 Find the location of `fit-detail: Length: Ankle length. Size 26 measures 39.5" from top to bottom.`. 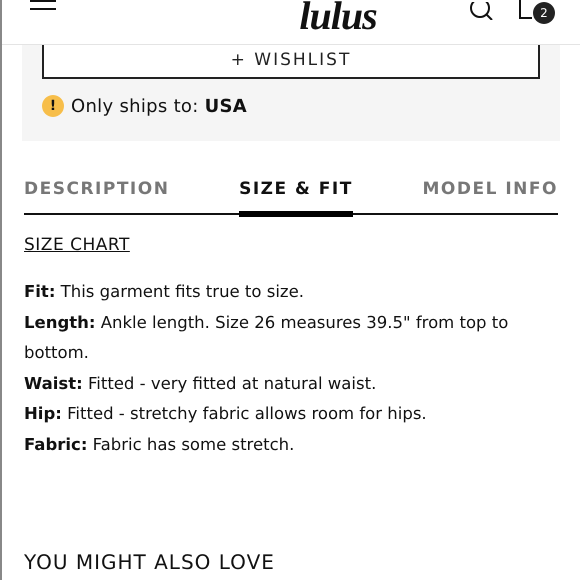

fit-detail: Length: Ankle length. Size 26 measures 39.5" from top to bottom. is located at coordinates (267, 338).